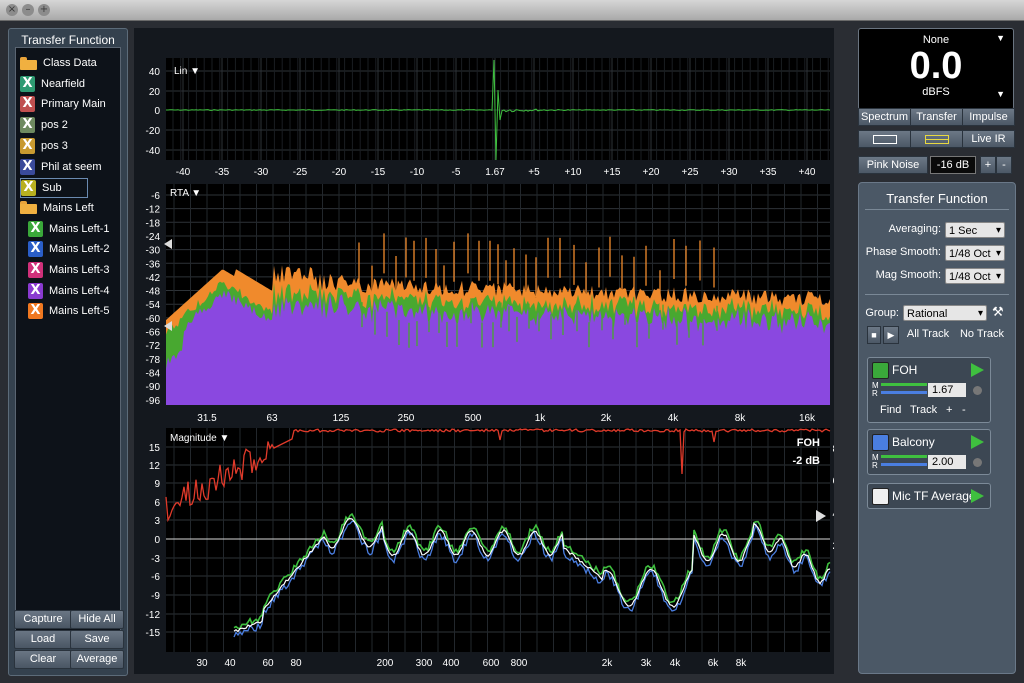 This screenshot has height=683, width=1024. I want to click on averaging-select: 1 Sec, so click(975, 230).